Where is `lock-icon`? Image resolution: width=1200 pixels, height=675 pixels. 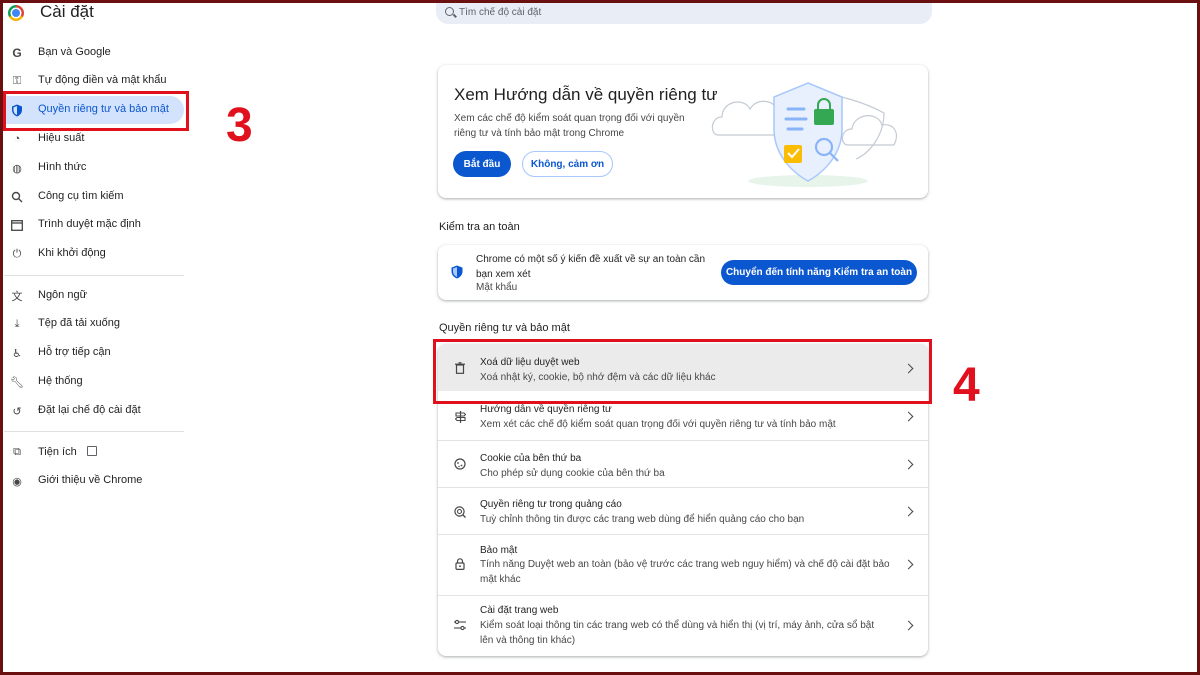 lock-icon is located at coordinates (460, 564).